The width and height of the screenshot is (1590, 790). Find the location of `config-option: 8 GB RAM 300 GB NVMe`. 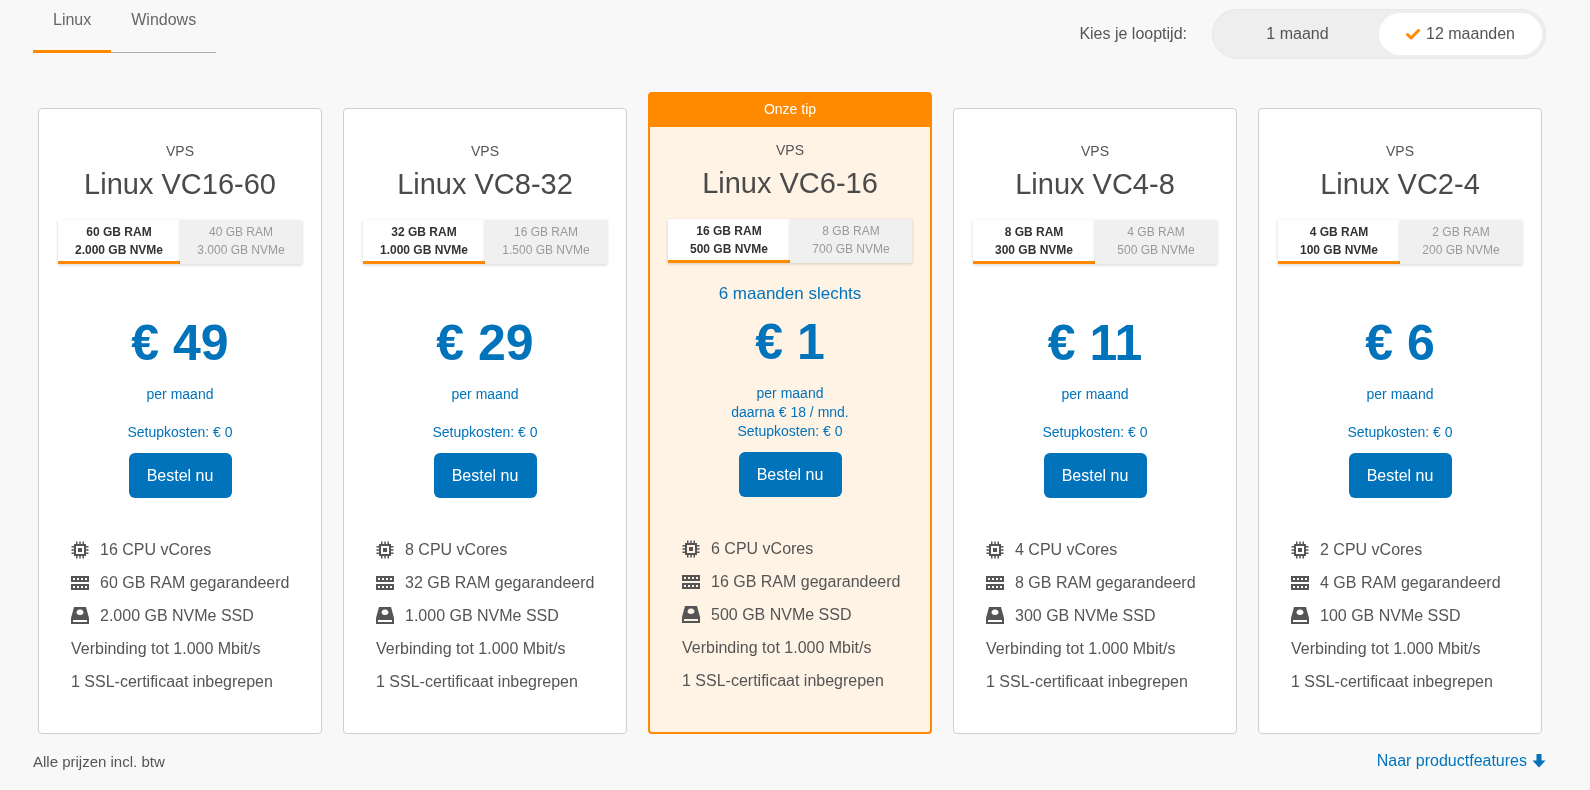

config-option: 8 GB RAM 300 GB NVMe is located at coordinates (1034, 242).